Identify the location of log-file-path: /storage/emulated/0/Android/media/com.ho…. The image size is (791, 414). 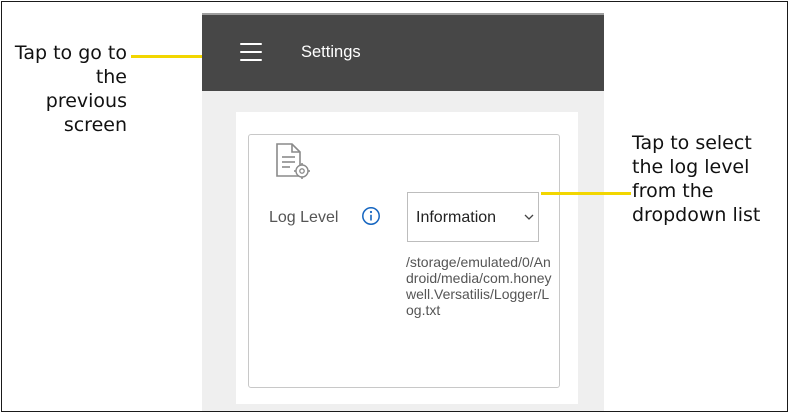
(479, 286).